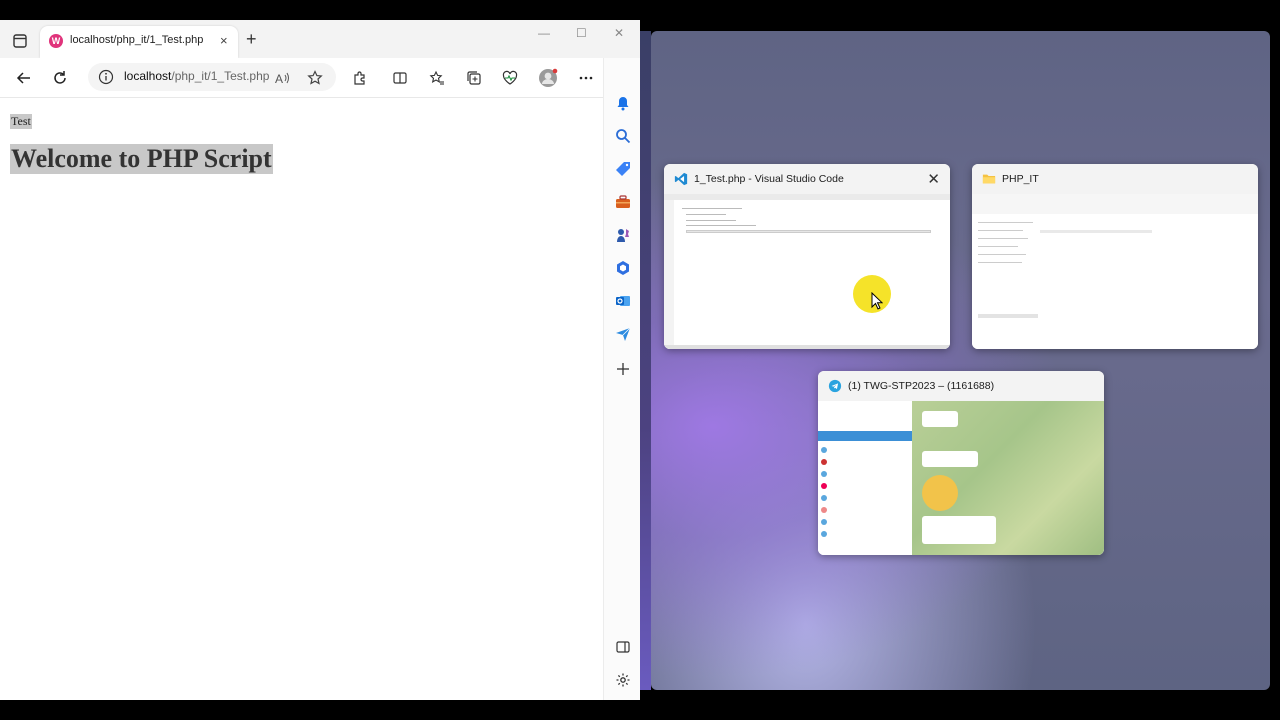 This screenshot has height=720, width=1280. What do you see at coordinates (60, 78) in the screenshot?
I see `refresh-button` at bounding box center [60, 78].